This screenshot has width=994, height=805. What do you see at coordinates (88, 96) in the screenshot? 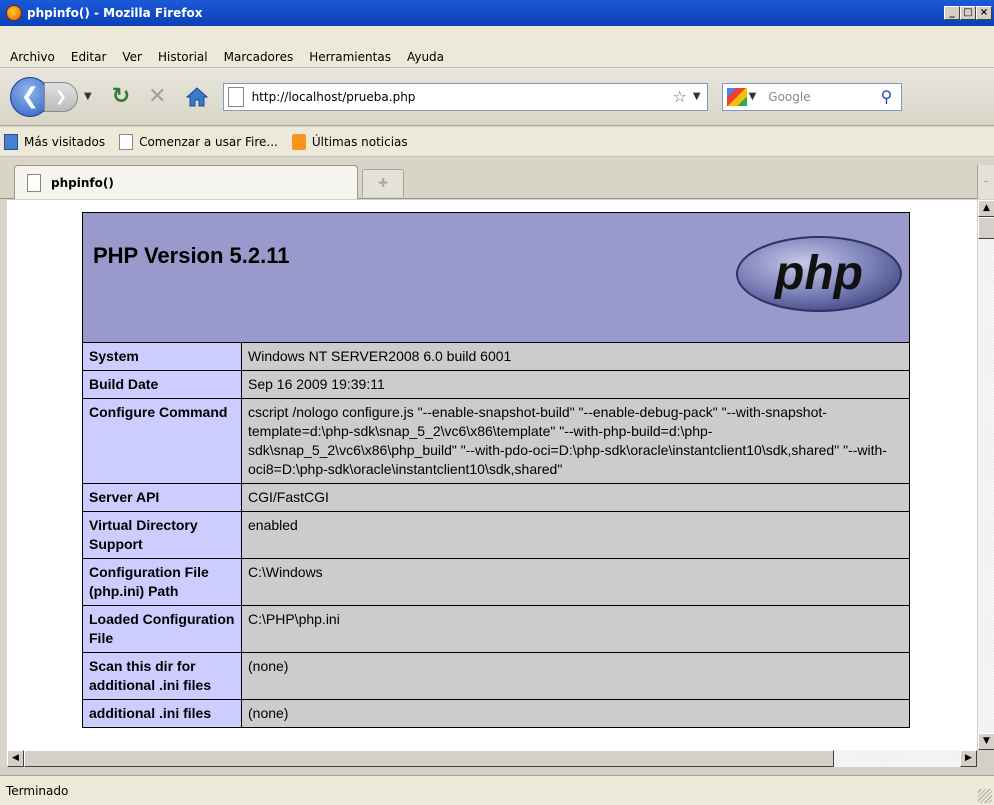
I see `history-dropdown-icon: ▼` at bounding box center [88, 96].